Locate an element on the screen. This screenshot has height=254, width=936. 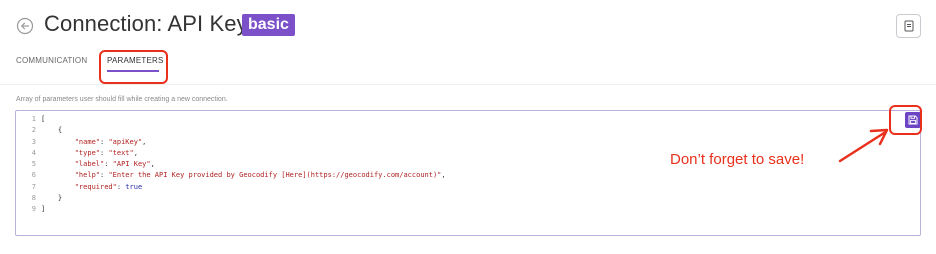
divider is located at coordinates (468, 84).